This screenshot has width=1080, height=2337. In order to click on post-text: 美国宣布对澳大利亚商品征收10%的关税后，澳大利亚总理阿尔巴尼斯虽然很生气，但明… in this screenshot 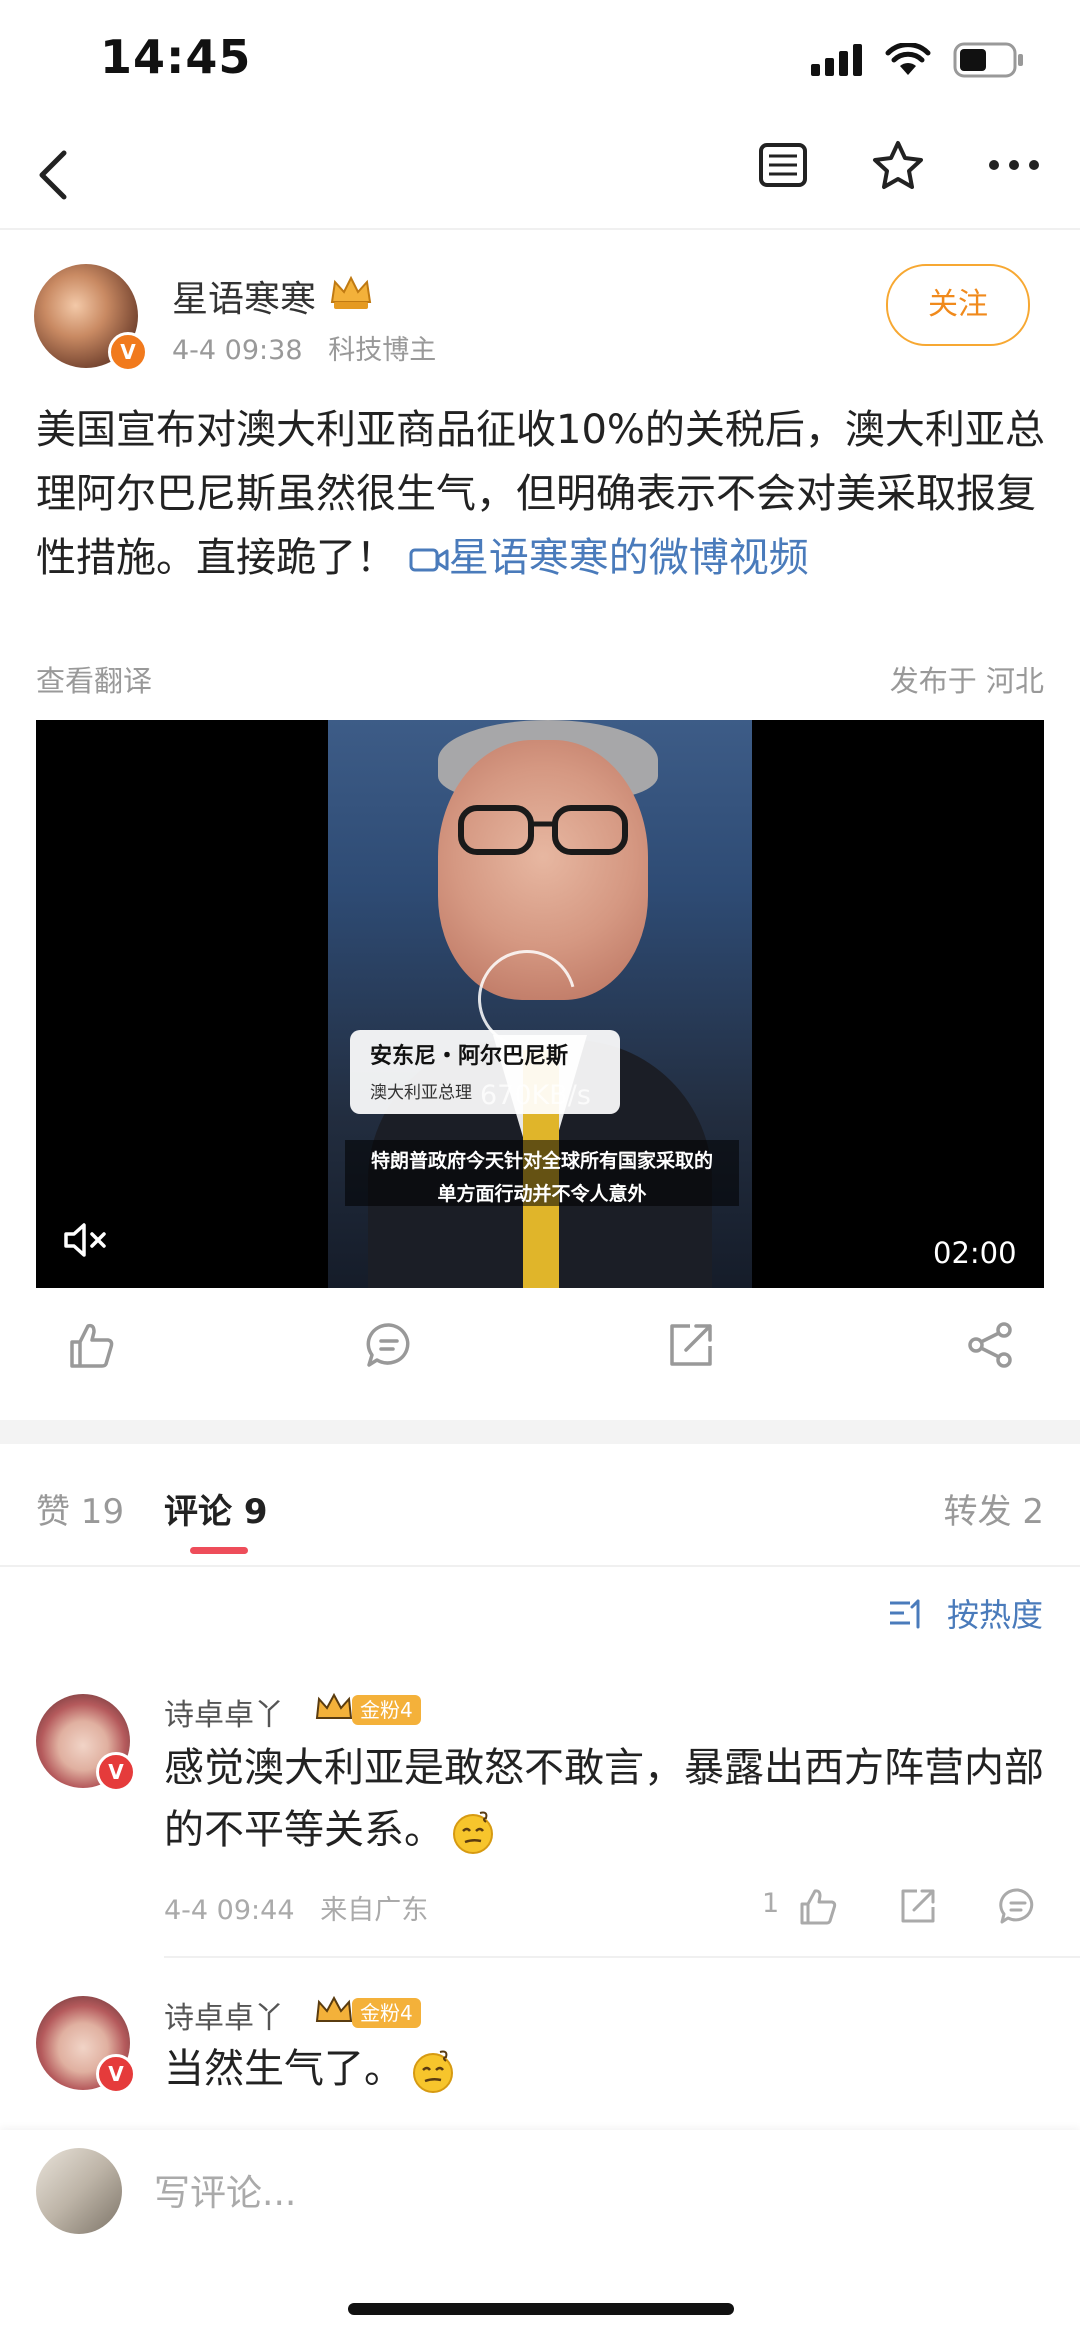, I will do `click(541, 494)`.